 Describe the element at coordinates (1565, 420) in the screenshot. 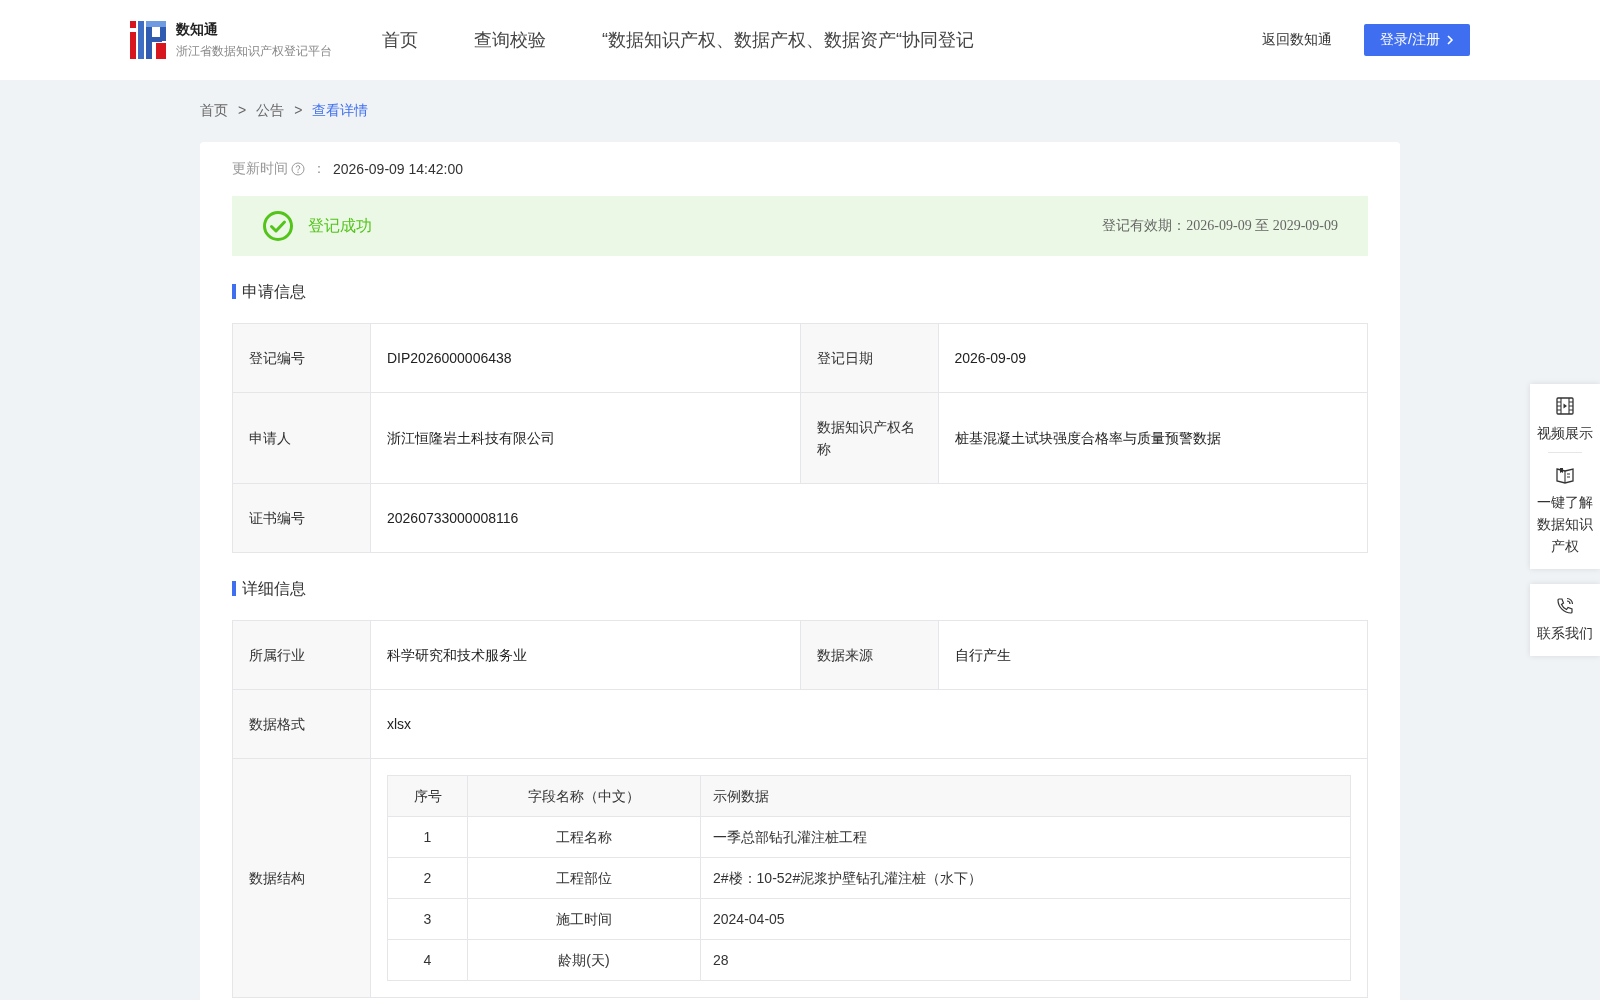

I see `side-panel-item: 视频展示` at that location.